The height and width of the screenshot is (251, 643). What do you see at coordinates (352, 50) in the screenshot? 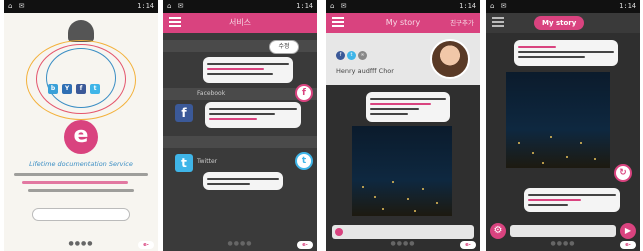
I see `profile-icons: f t ∞` at bounding box center [352, 50].